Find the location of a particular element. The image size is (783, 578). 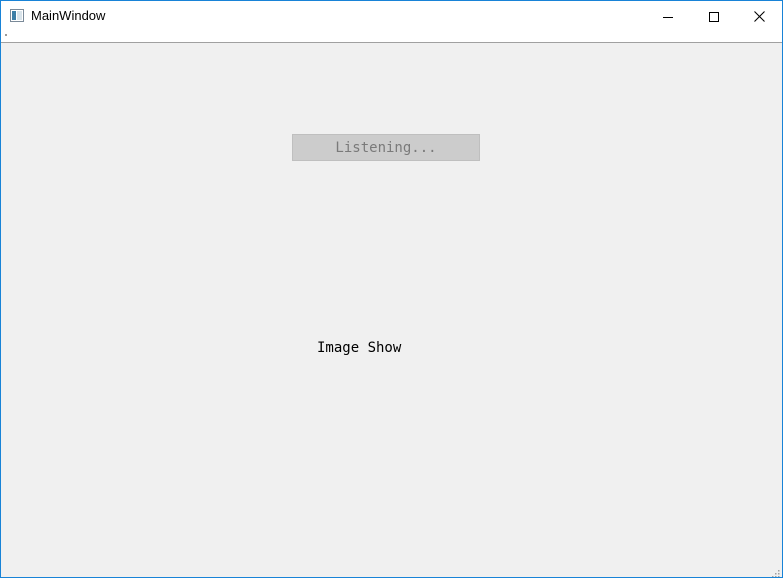

minimize-icon is located at coordinates (668, 17).